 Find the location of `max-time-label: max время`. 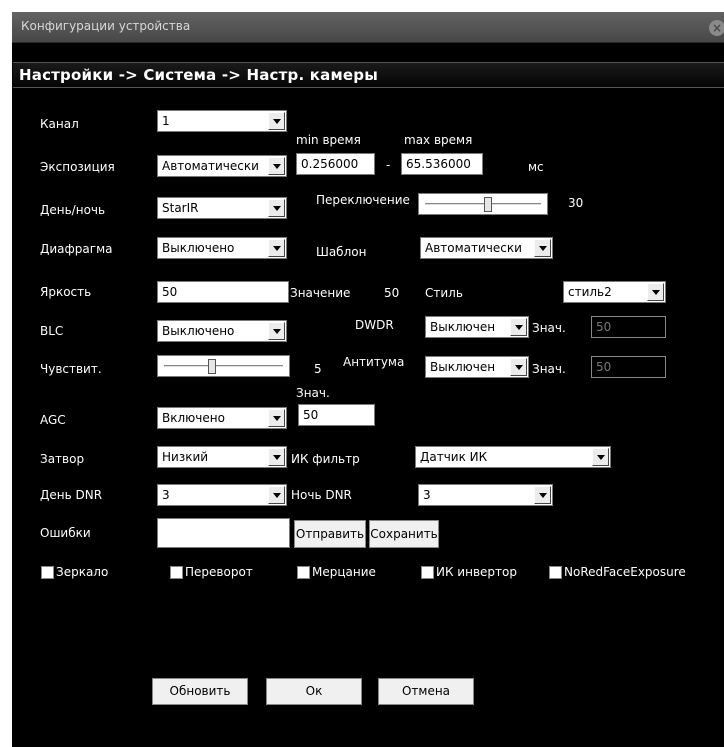

max-time-label: max время is located at coordinates (438, 140).